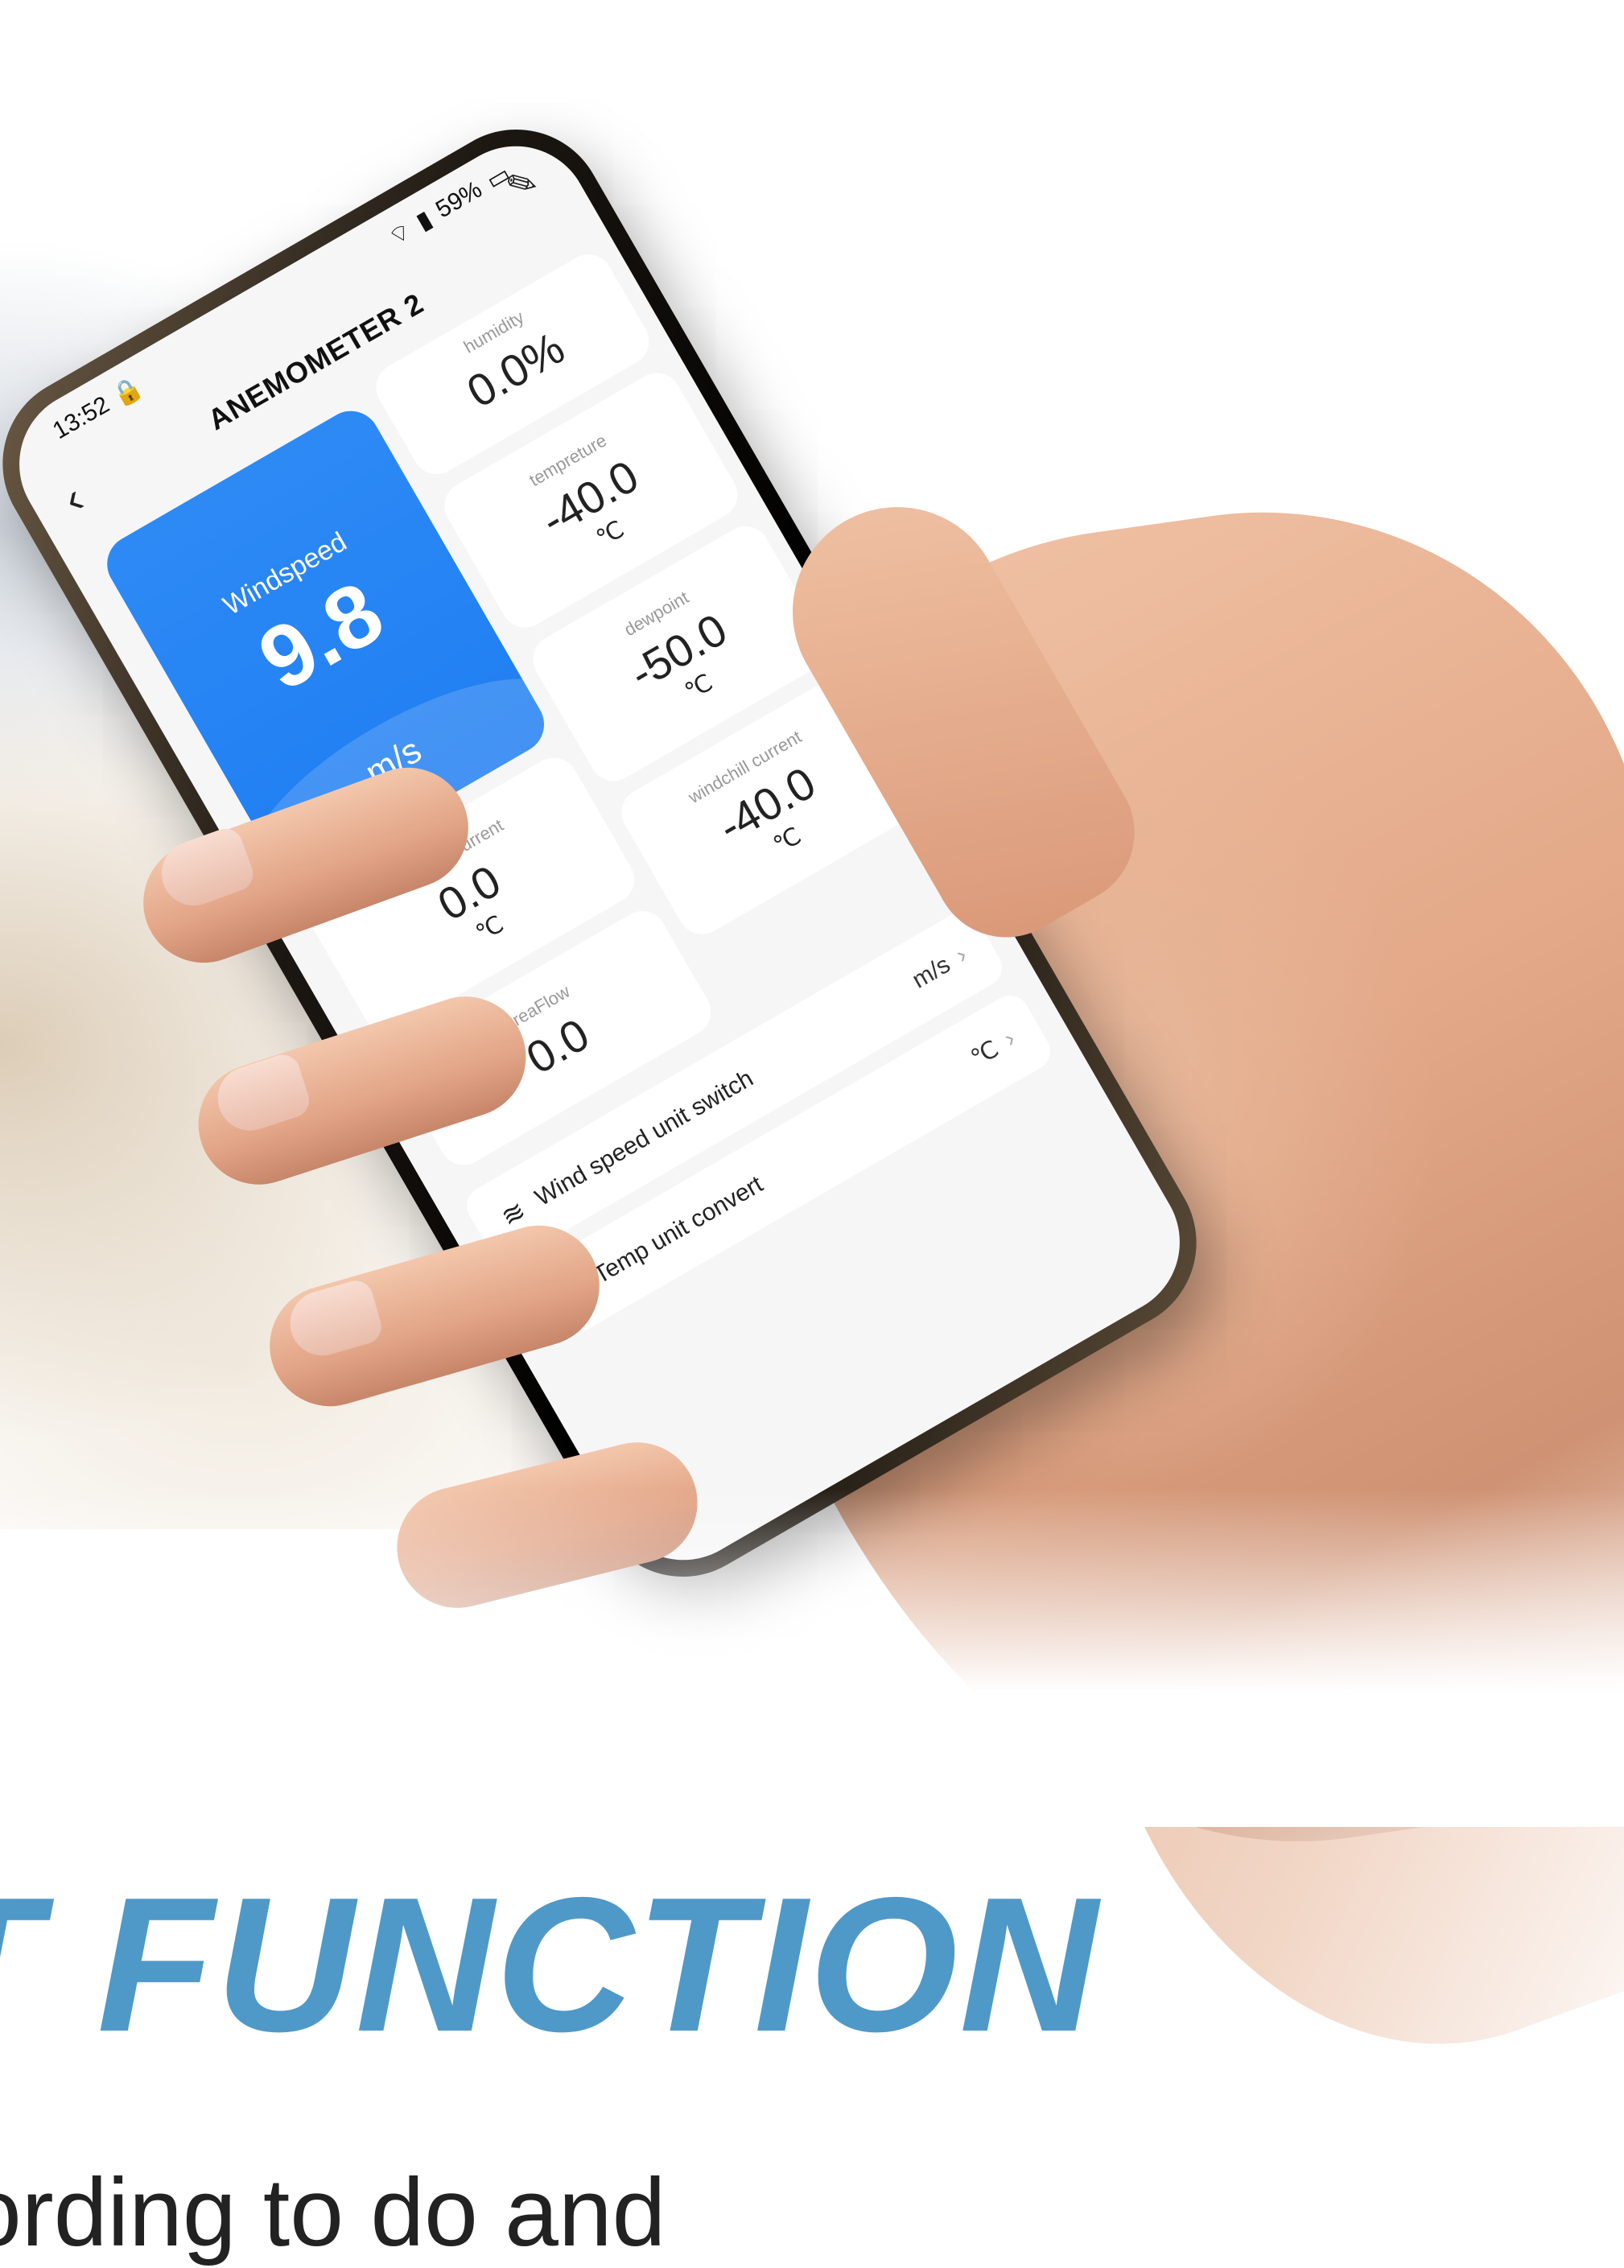 The image size is (1624, 2268). Describe the element at coordinates (550, 1965) in the screenshot. I see `headline-text: T FUNCTION` at that location.